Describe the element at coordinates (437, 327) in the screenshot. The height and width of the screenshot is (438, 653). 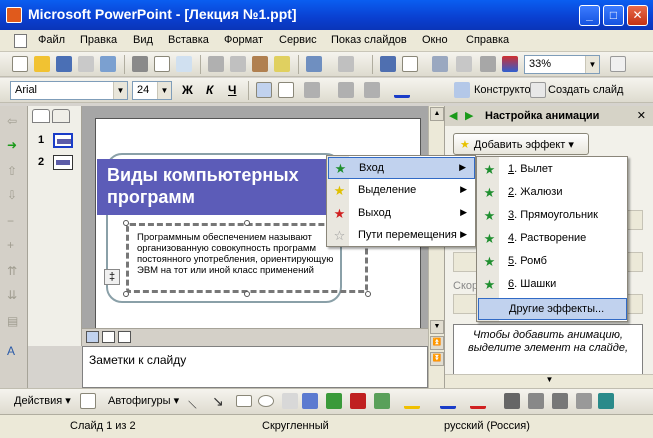
I see `scroll-down-icon: ▼` at that location.